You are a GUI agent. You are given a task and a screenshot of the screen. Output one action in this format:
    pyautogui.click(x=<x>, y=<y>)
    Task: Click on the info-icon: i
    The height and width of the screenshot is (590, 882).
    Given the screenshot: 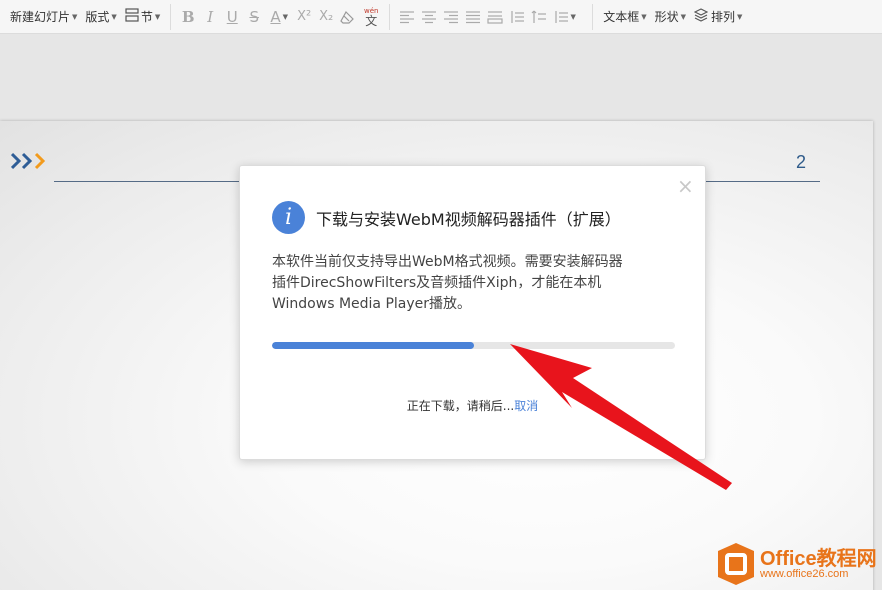 What is the action you would take?
    pyautogui.click(x=288, y=217)
    